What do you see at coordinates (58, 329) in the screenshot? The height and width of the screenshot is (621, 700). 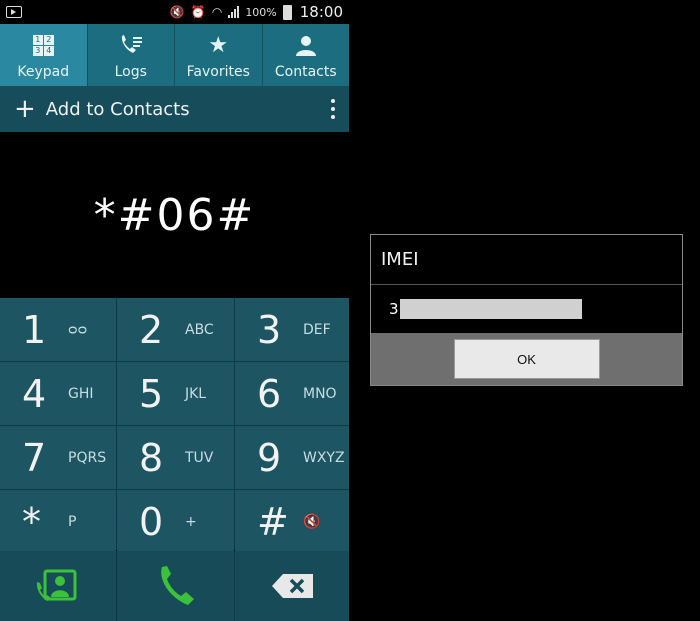 I see `key-1: 1 ᴑᴑ` at bounding box center [58, 329].